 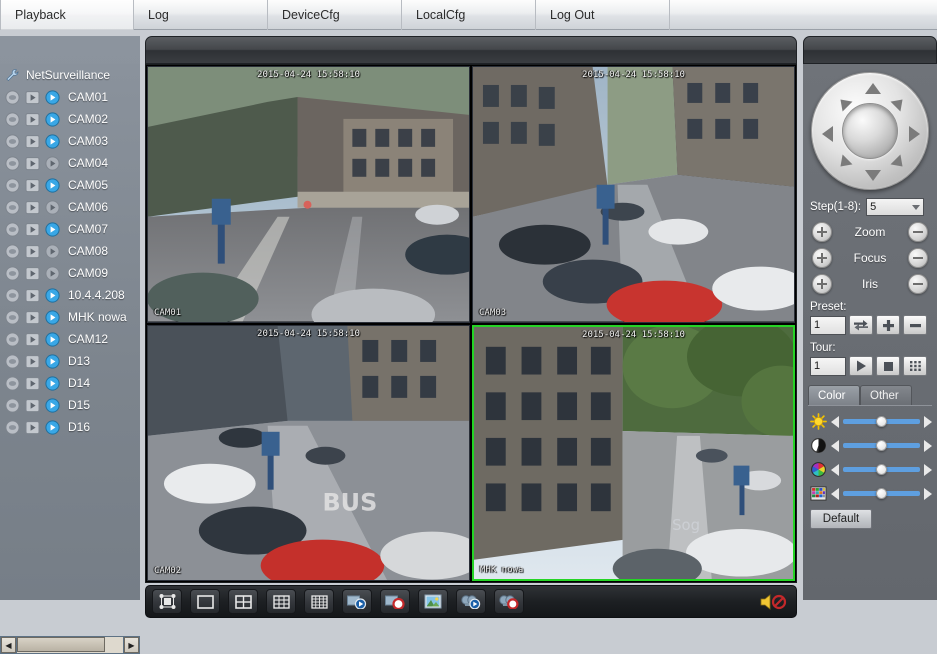 I want to click on zoom-in-button, so click(x=822, y=232).